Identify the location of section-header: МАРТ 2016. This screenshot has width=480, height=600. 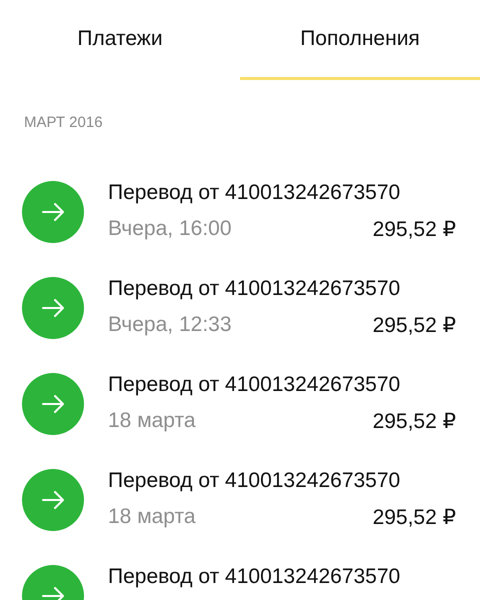
(63, 122).